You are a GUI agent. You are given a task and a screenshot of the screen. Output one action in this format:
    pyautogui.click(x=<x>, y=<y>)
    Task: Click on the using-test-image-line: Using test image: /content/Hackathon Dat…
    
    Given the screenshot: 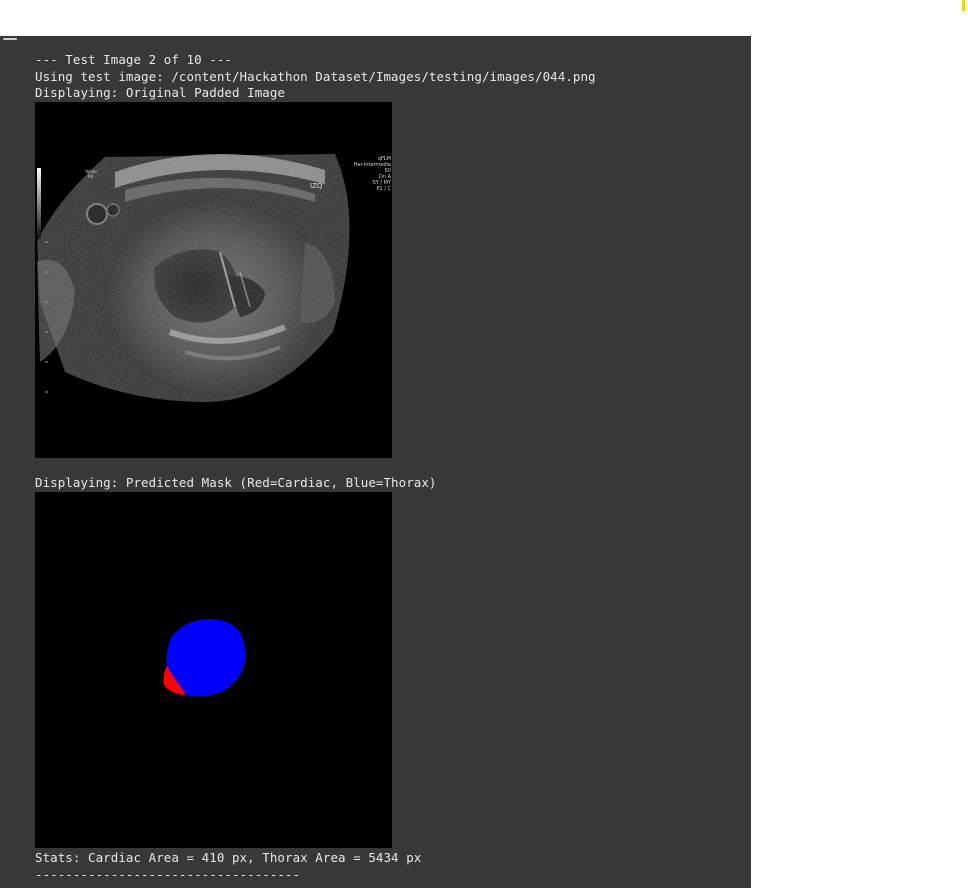 What is the action you would take?
    pyautogui.click(x=315, y=76)
    